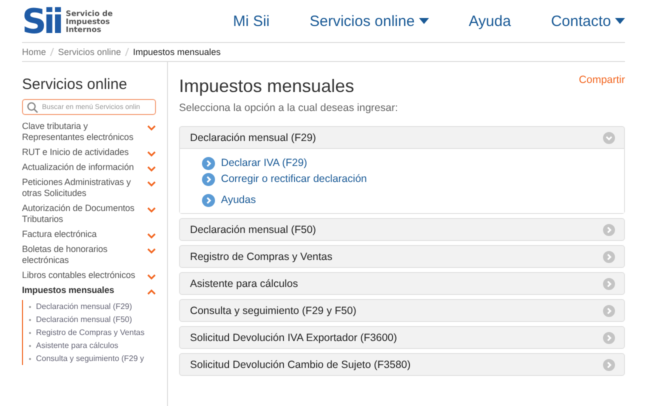  What do you see at coordinates (266, 86) in the screenshot?
I see `page-title: Impuestos mensuales` at bounding box center [266, 86].